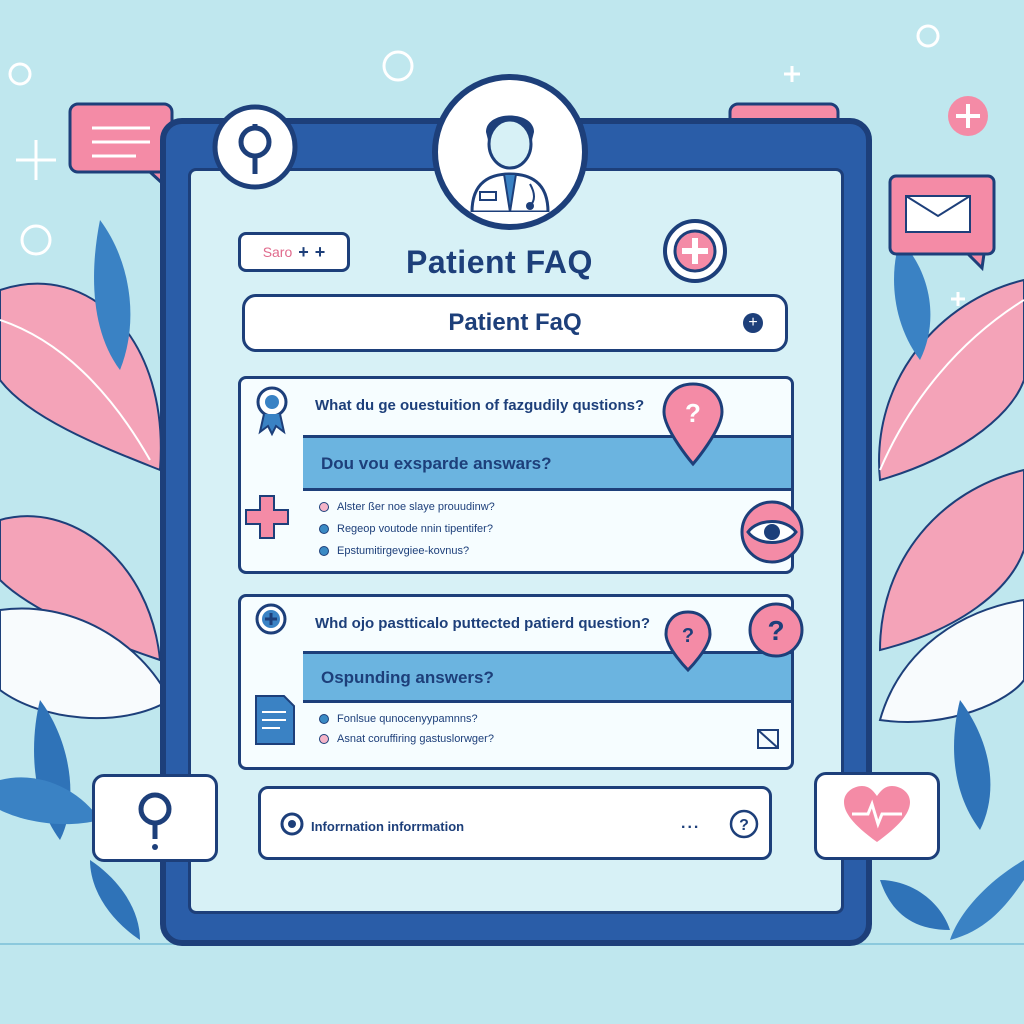 This screenshot has height=1024, width=1024. I want to click on list-item: Regeop voutode nnin tipentifer?, so click(406, 529).